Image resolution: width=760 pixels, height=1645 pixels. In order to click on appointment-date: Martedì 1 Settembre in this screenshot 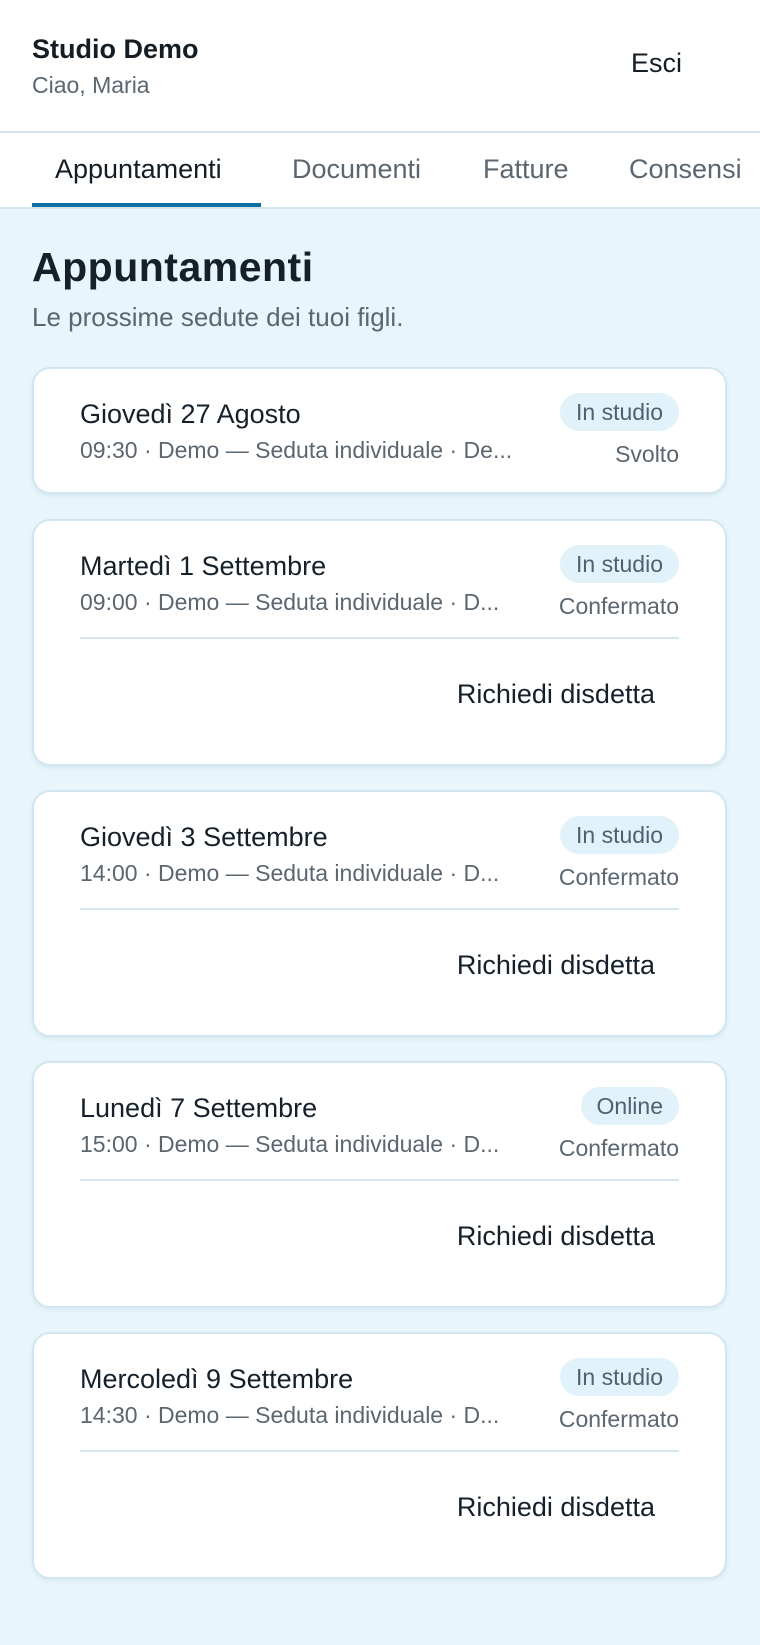, I will do `click(203, 566)`.